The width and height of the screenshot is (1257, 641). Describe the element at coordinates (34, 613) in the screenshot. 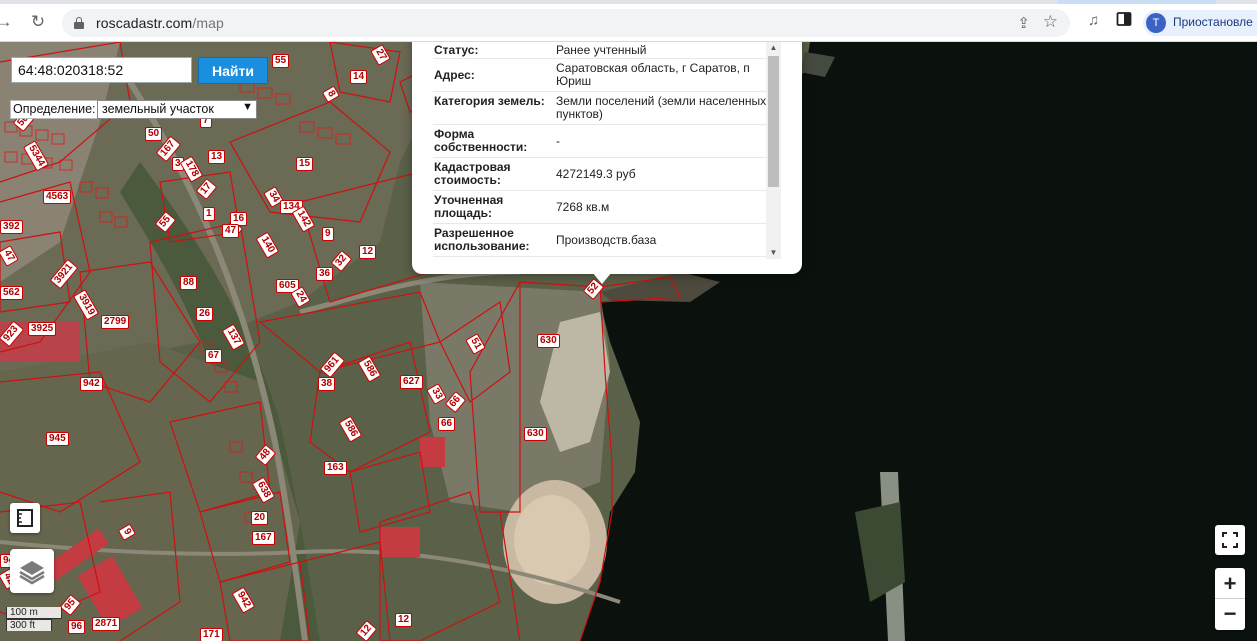

I see `scale-metric: 100 m` at that location.